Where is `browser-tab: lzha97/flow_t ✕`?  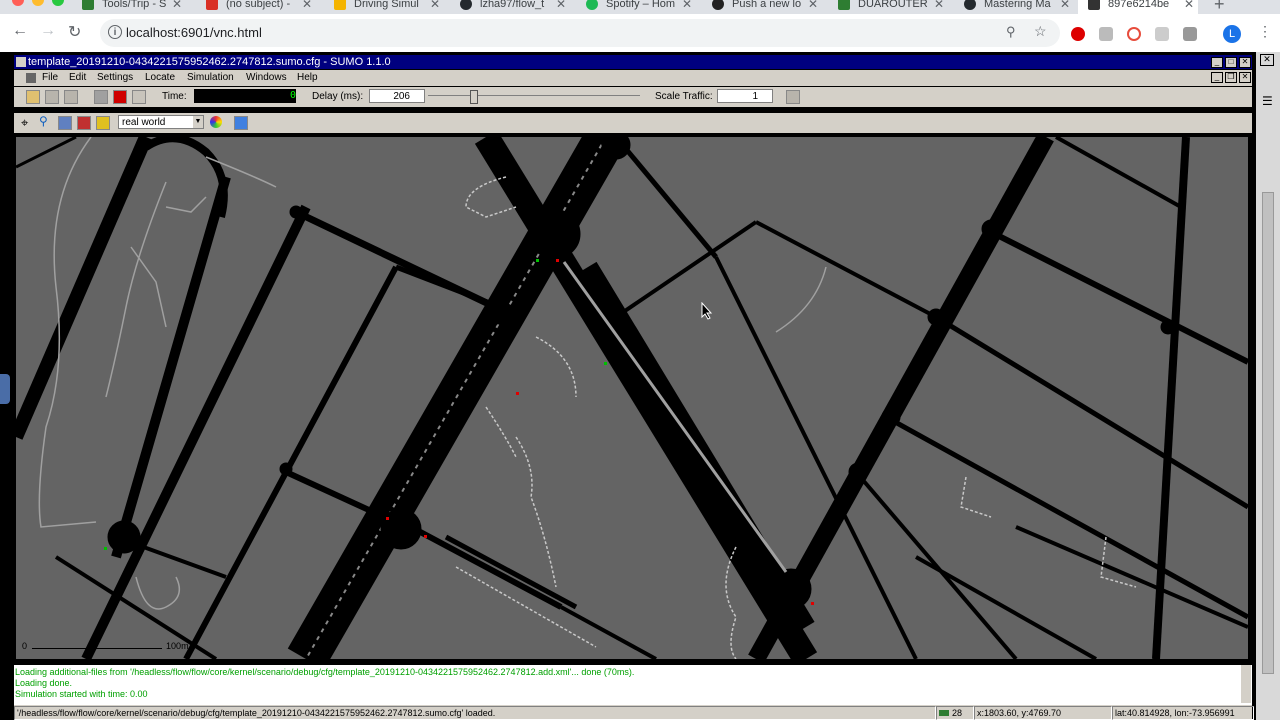 browser-tab: lzha97/flow_t ✕ is located at coordinates (513, 7).